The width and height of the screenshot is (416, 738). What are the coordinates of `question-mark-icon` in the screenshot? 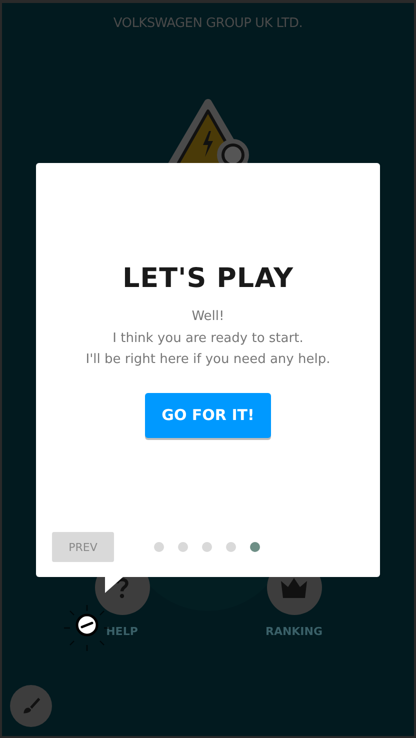 It's located at (122, 588).